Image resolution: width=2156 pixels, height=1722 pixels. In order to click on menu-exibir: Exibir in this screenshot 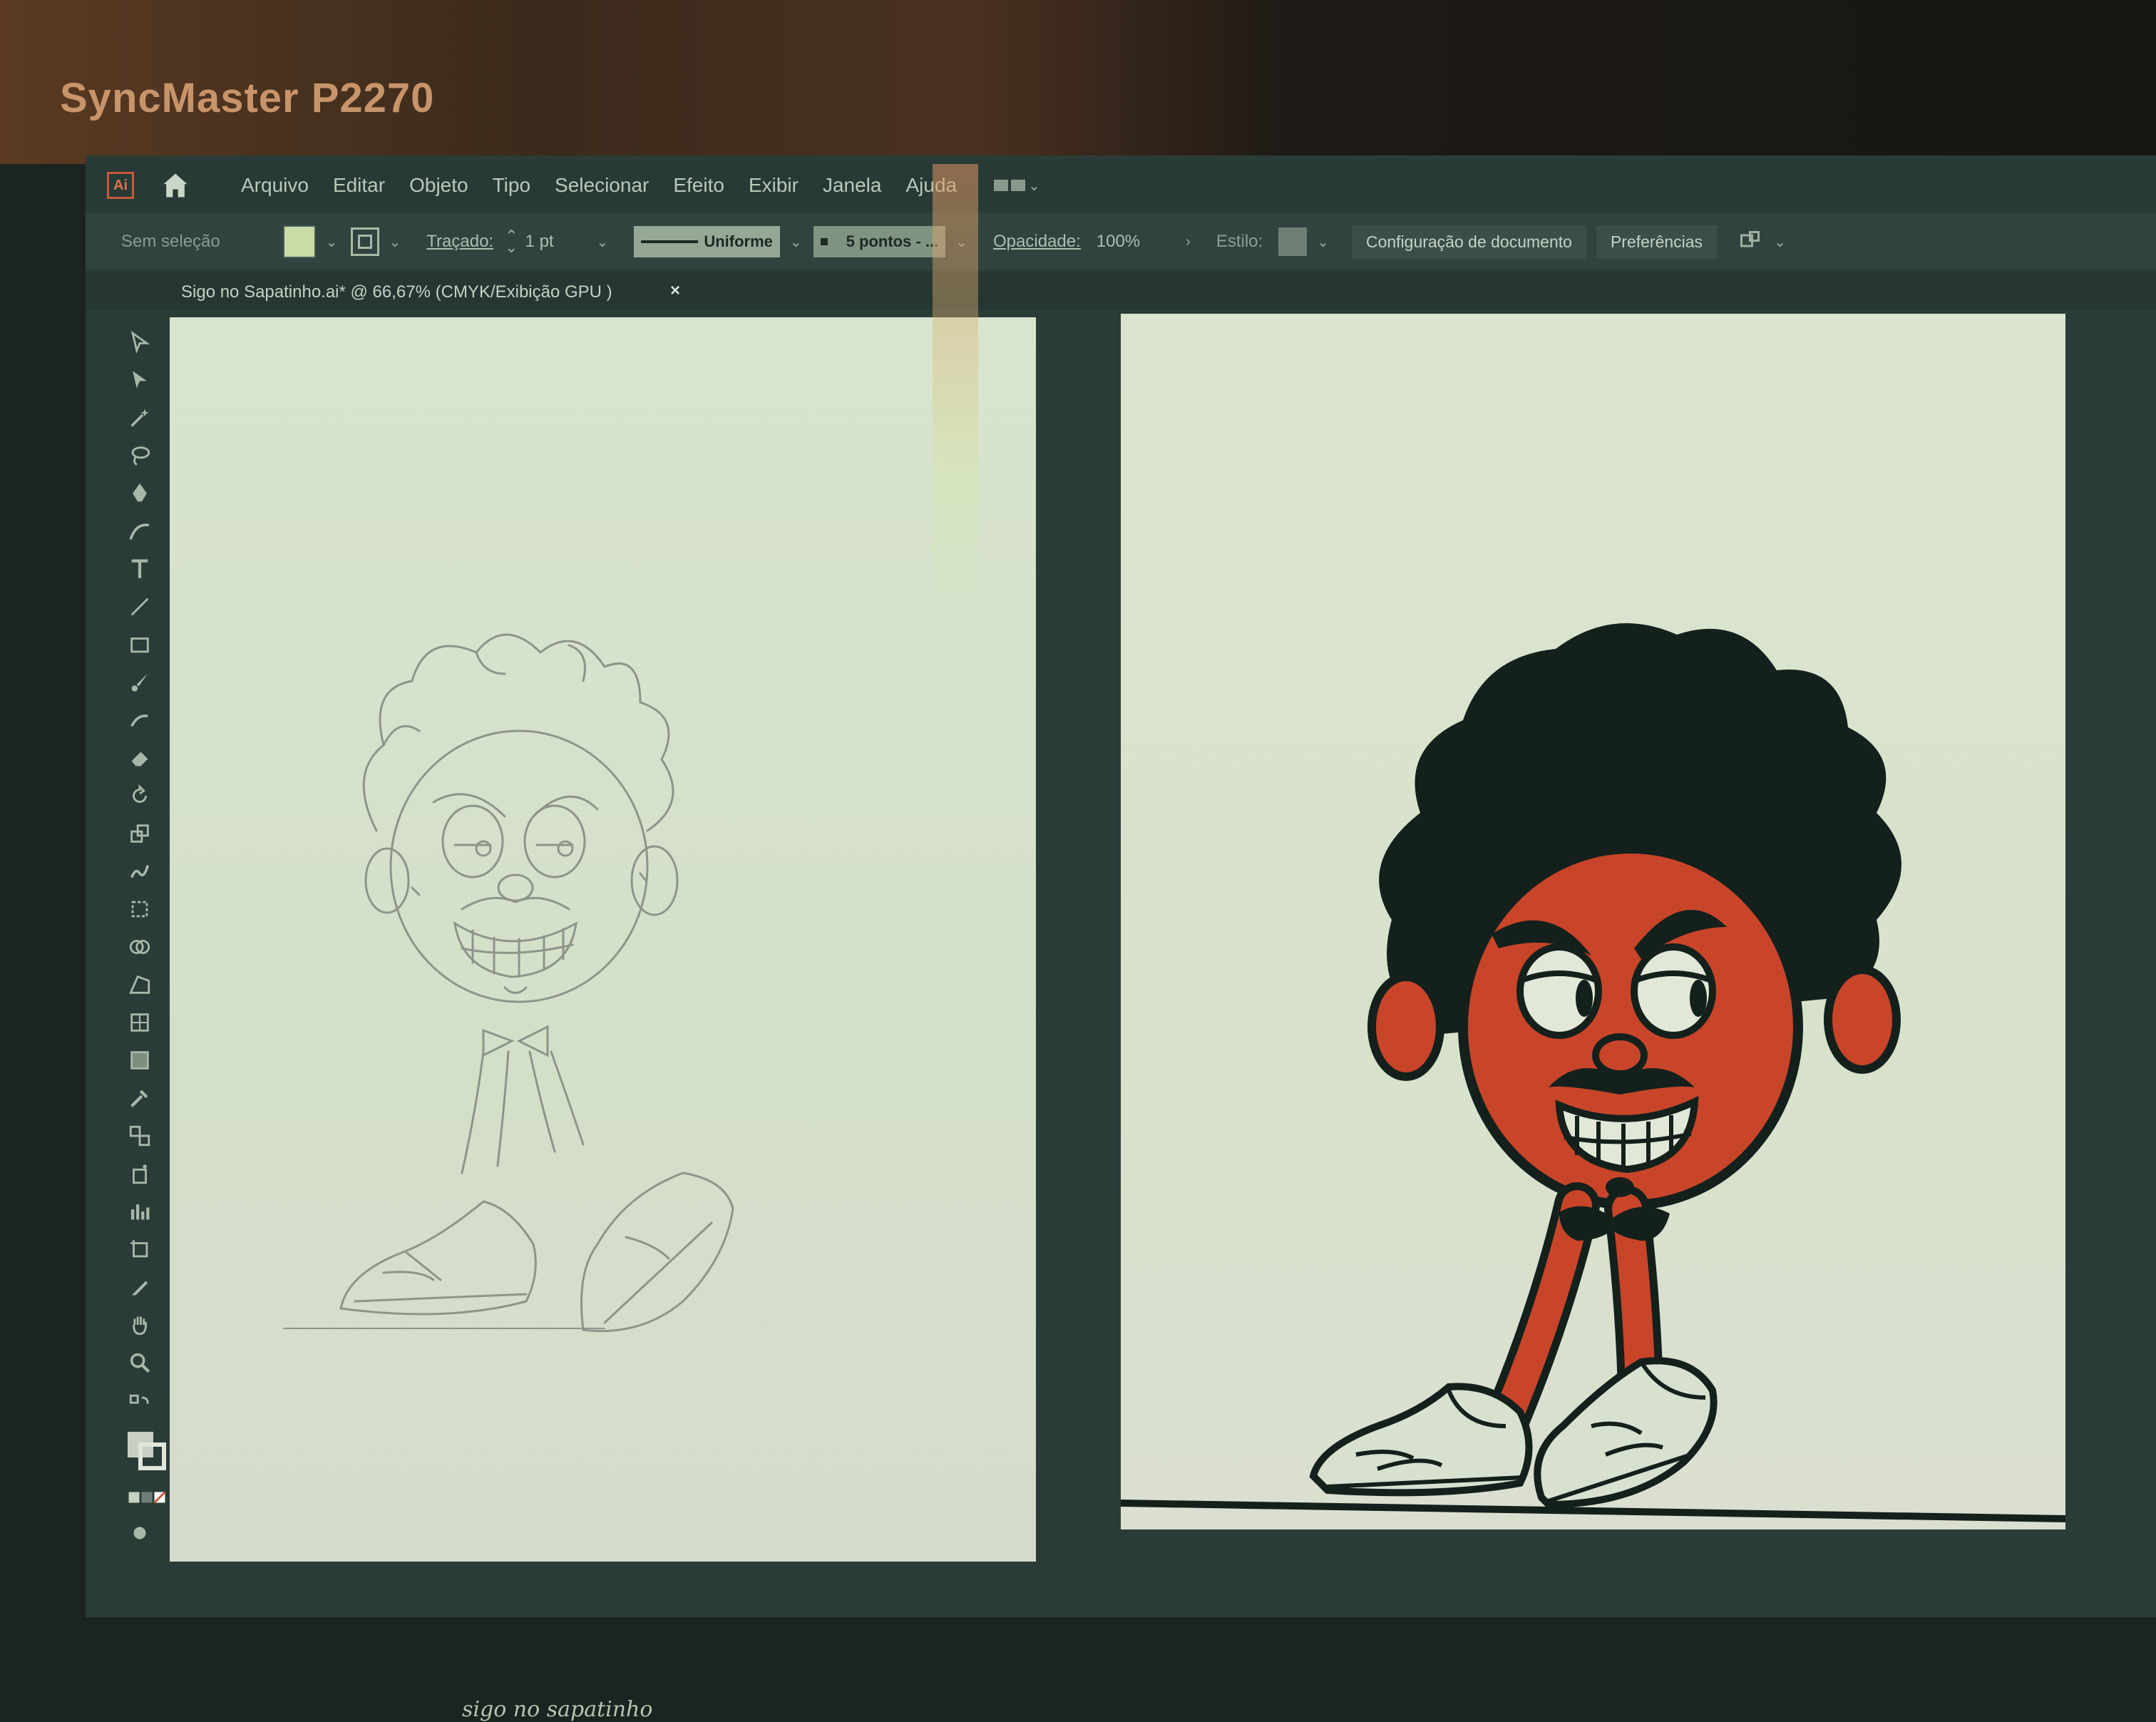, I will do `click(774, 185)`.